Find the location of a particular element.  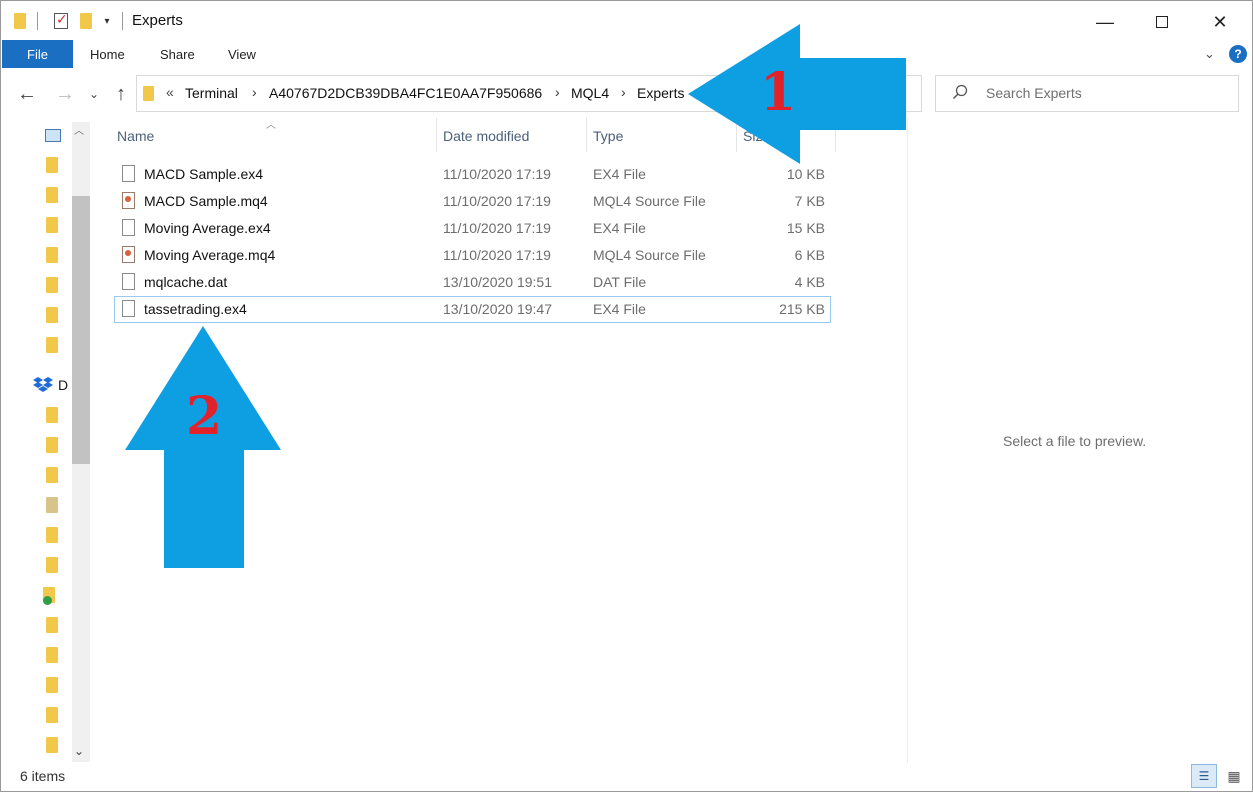

sort-ascending-icon: ︿ is located at coordinates (271, 125).